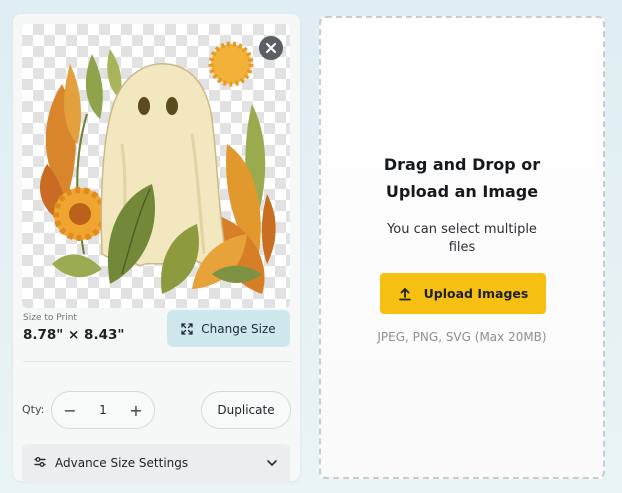 The width and height of the screenshot is (622, 493). What do you see at coordinates (74, 335) in the screenshot?
I see `print-size-value: 8.78" × 8.43"` at bounding box center [74, 335].